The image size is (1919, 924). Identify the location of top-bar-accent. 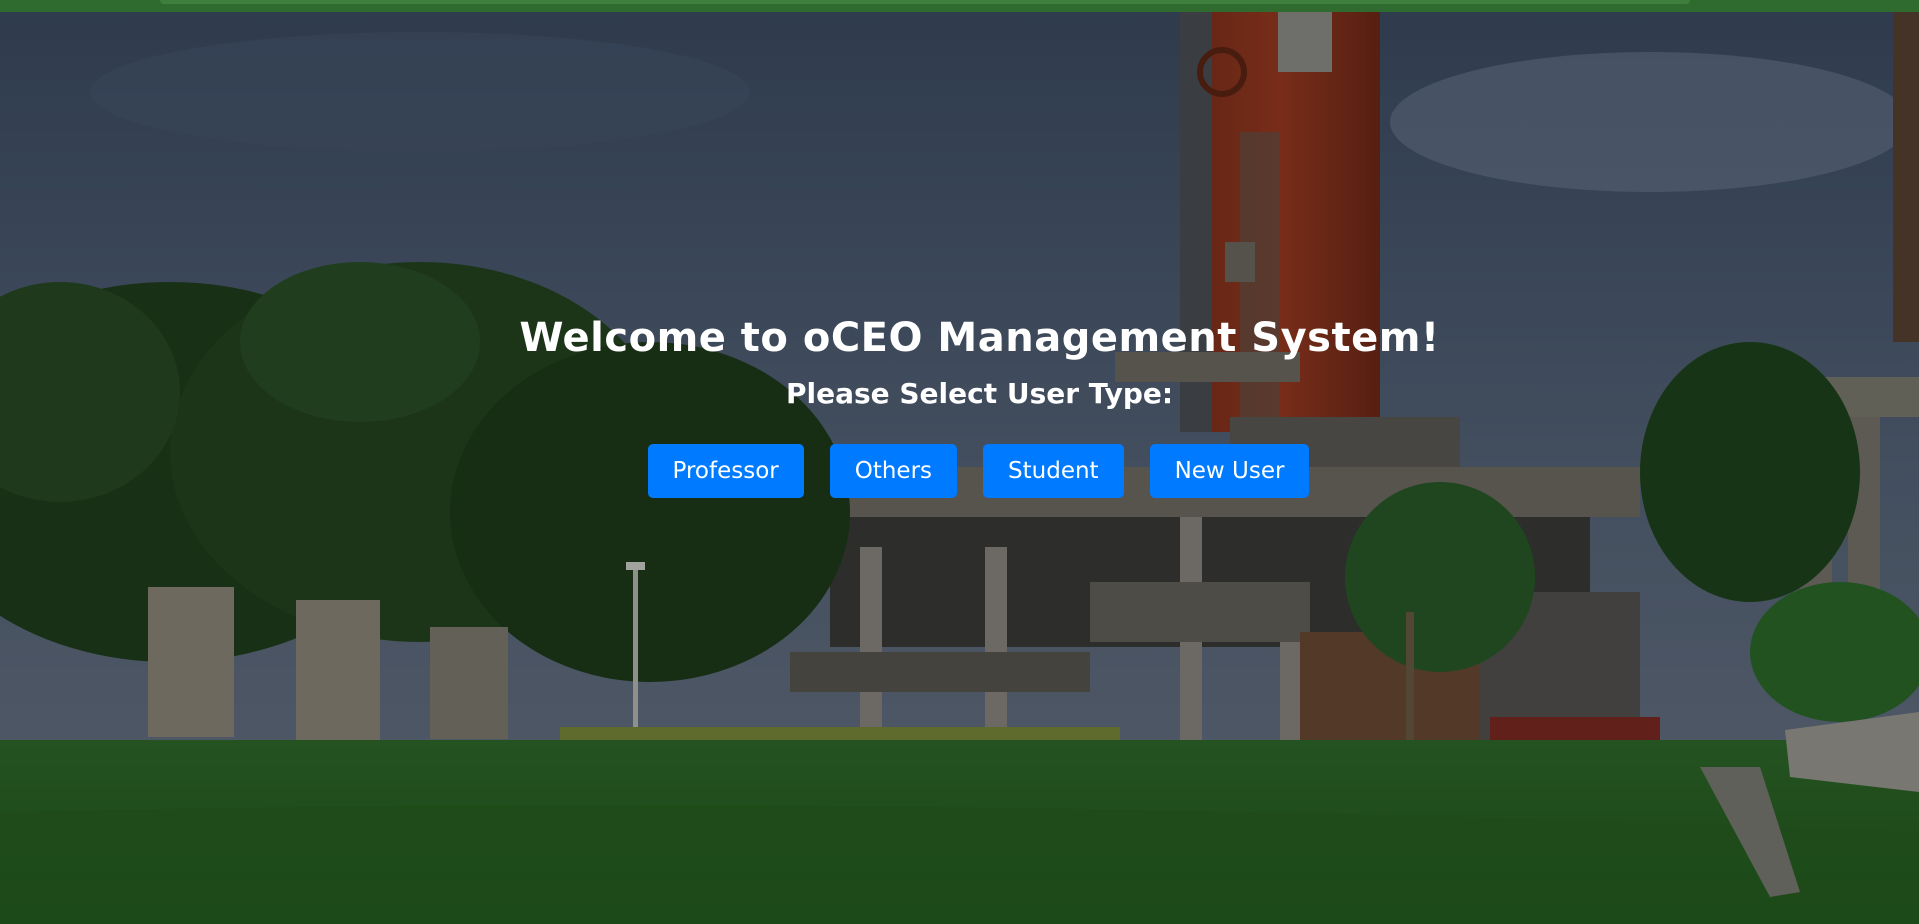
(925, 2).